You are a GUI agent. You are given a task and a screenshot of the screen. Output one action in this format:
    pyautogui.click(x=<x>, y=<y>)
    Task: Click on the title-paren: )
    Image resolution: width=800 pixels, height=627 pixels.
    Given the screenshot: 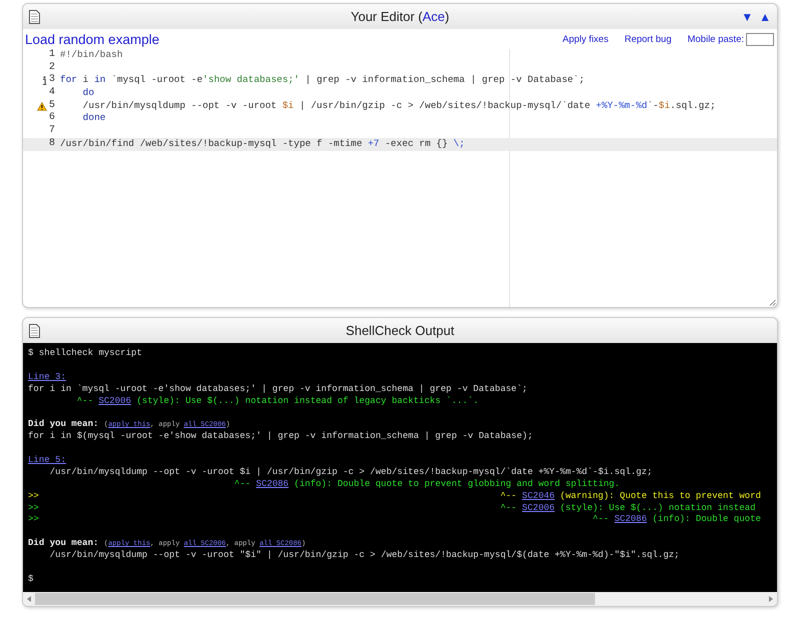 What is the action you would take?
    pyautogui.click(x=447, y=16)
    